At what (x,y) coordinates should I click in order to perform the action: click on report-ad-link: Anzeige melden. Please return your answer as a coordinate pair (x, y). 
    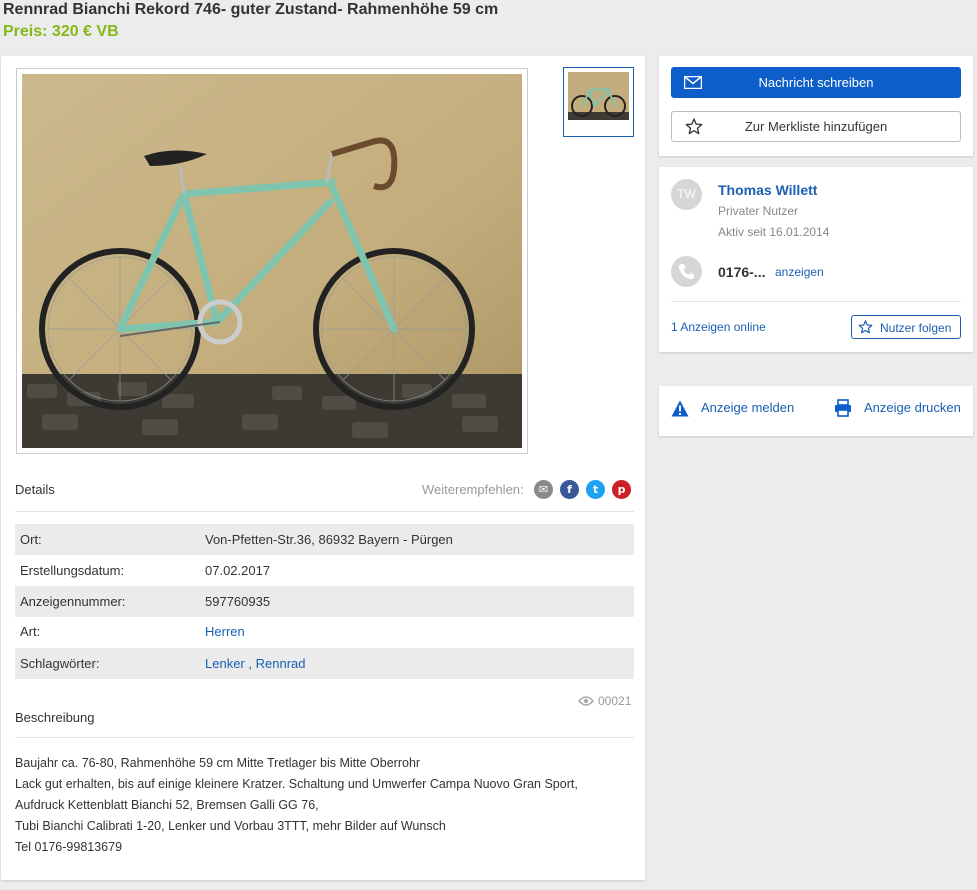
    Looking at the image, I should click on (747, 407).